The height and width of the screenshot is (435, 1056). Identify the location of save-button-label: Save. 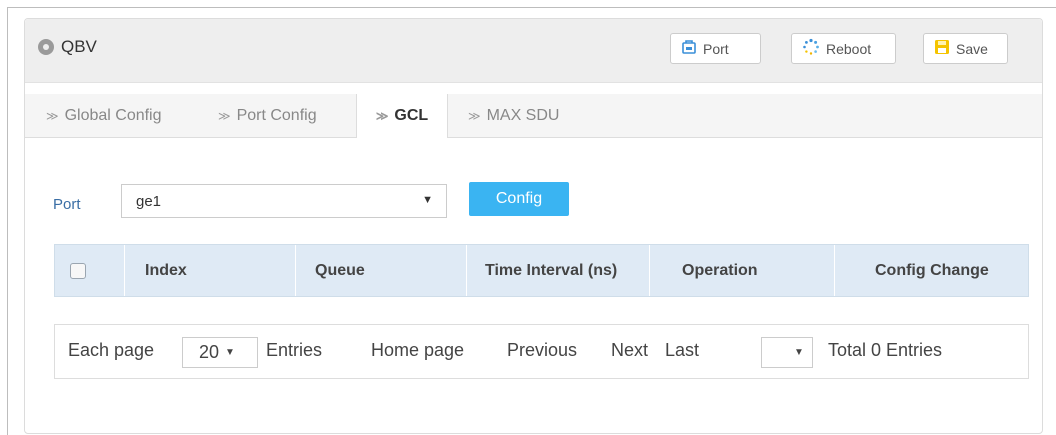
(972, 48).